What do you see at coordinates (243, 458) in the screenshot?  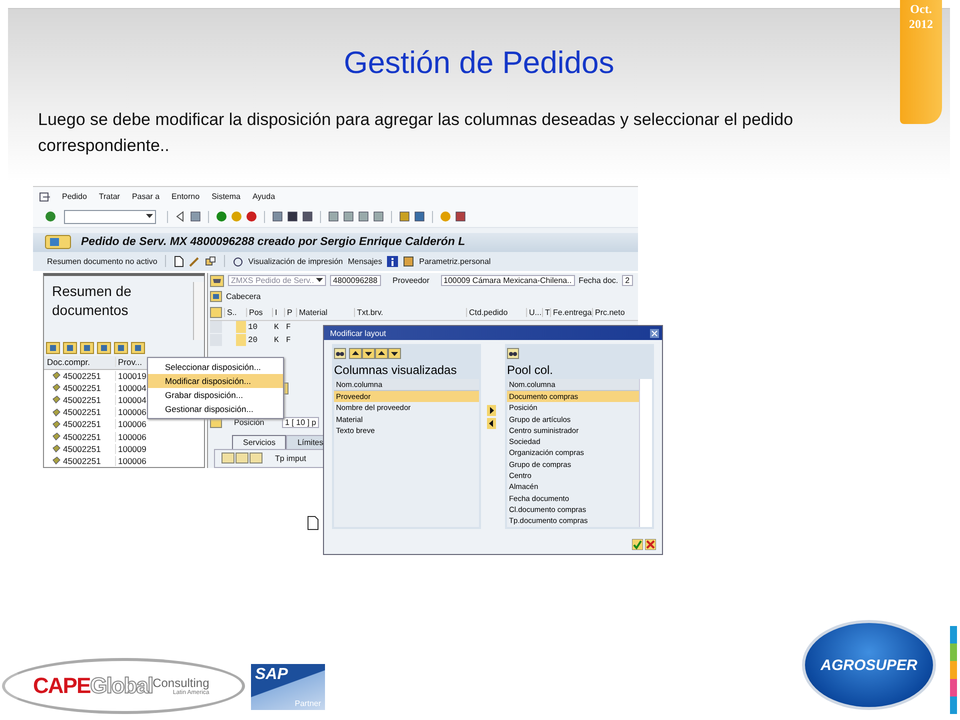 I see `service-tools-drawing` at bounding box center [243, 458].